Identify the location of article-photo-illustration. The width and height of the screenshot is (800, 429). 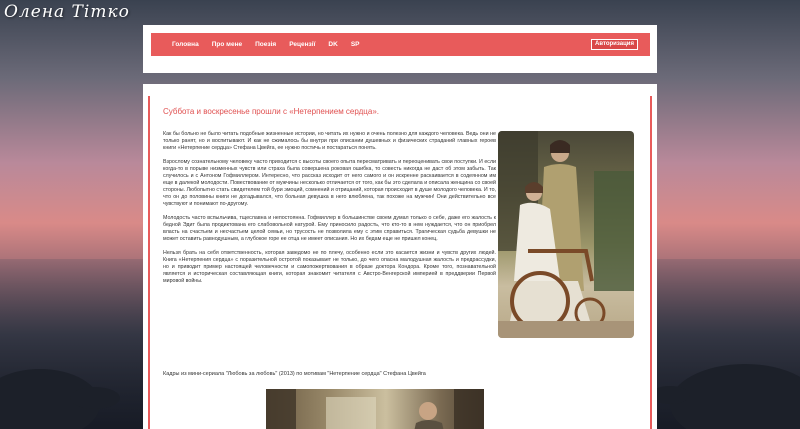
(566, 234).